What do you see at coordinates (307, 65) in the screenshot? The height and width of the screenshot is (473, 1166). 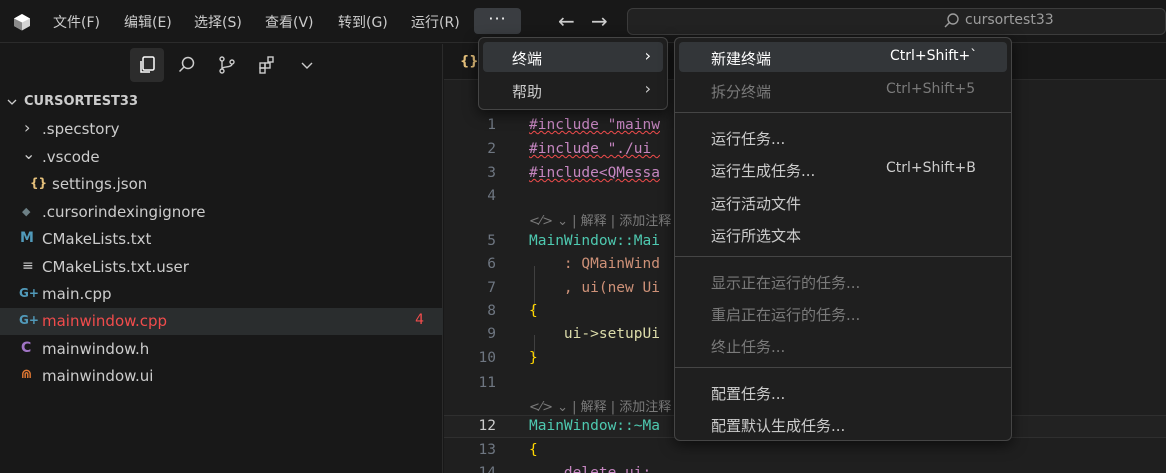 I see `chevron-down-icon` at bounding box center [307, 65].